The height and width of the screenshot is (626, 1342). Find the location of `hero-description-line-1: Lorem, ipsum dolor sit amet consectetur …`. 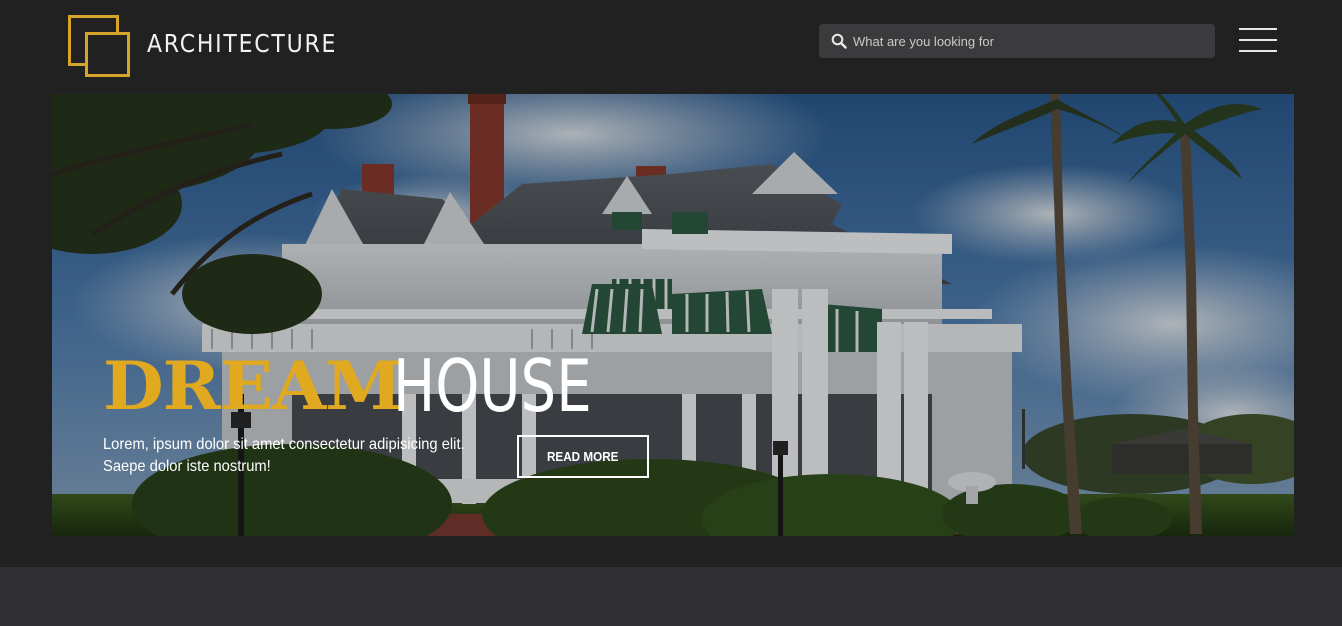

hero-description-line-1: Lorem, ipsum dolor sit amet consectetur … is located at coordinates (284, 444).